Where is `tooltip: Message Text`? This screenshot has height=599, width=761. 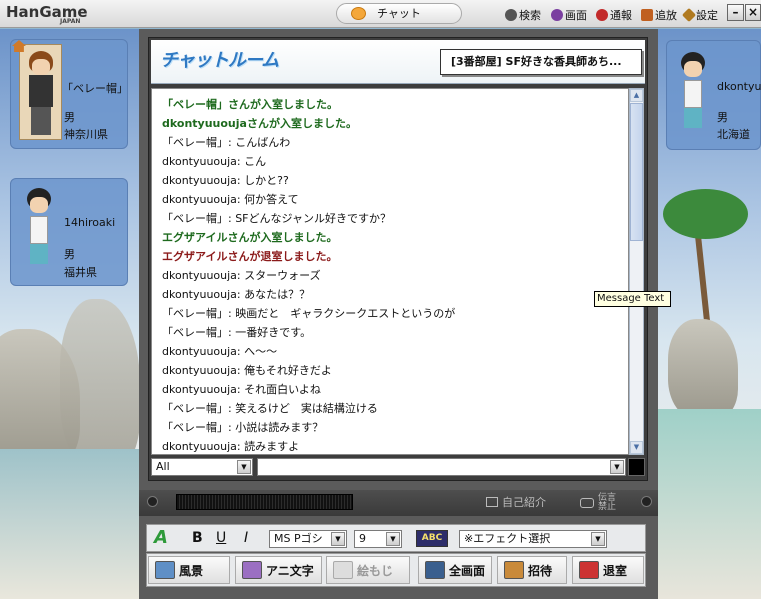 tooltip: Message Text is located at coordinates (632, 299).